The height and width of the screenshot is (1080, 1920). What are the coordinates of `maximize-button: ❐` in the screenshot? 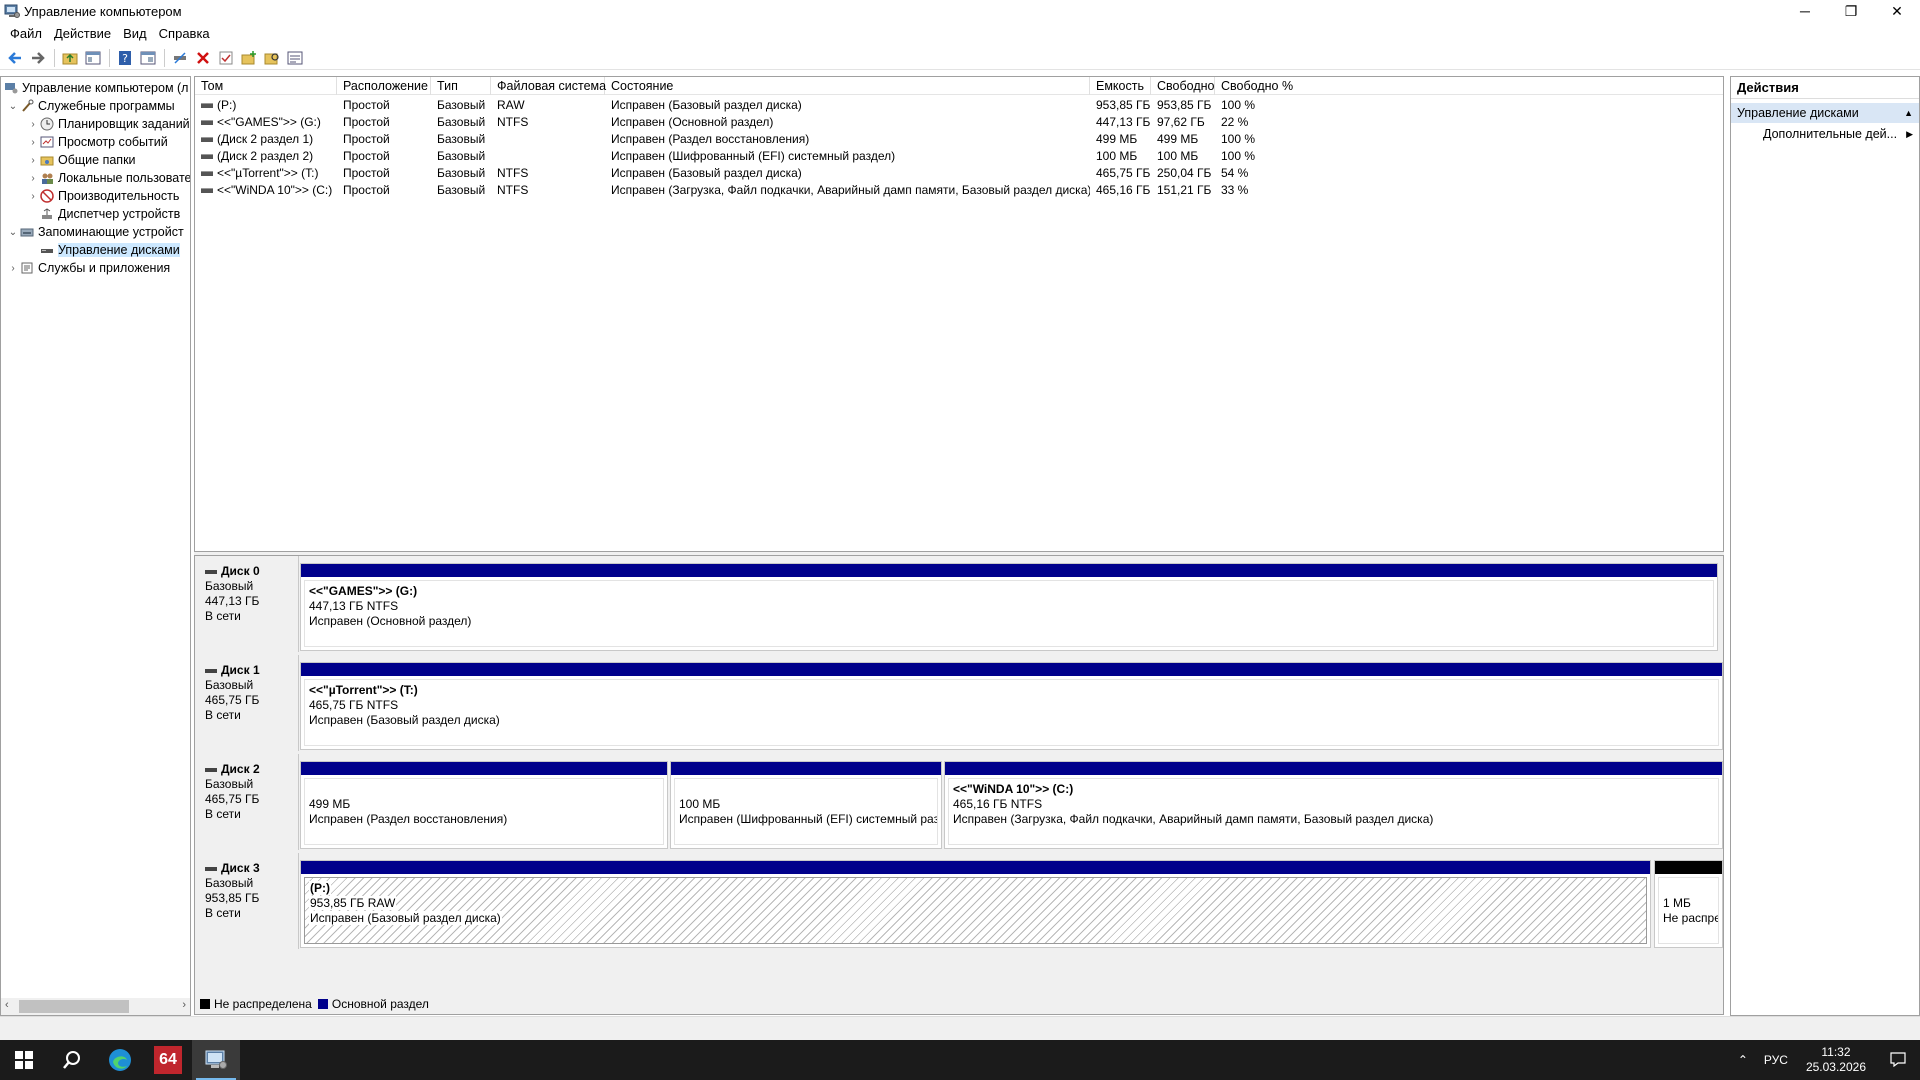 It's located at (1851, 11).